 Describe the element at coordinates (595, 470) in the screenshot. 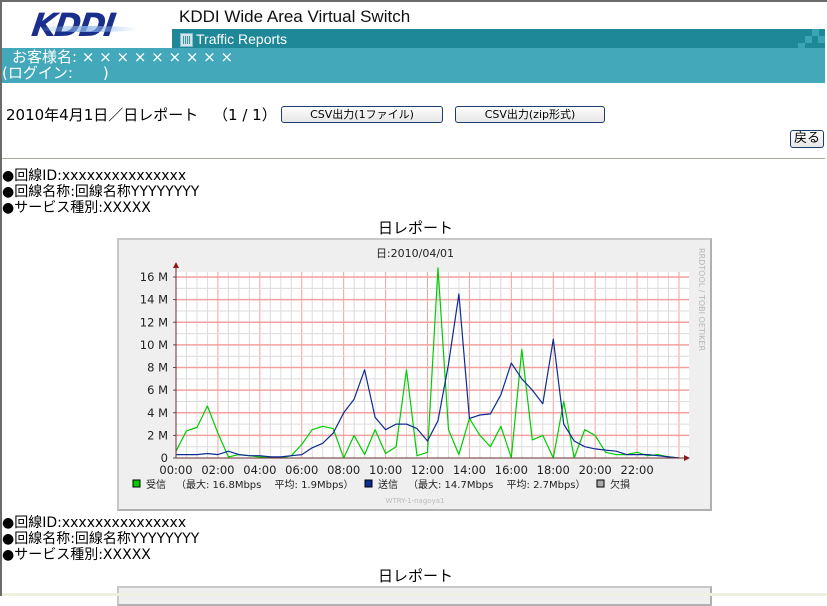

I see `x-tick-label: 20:00` at that location.